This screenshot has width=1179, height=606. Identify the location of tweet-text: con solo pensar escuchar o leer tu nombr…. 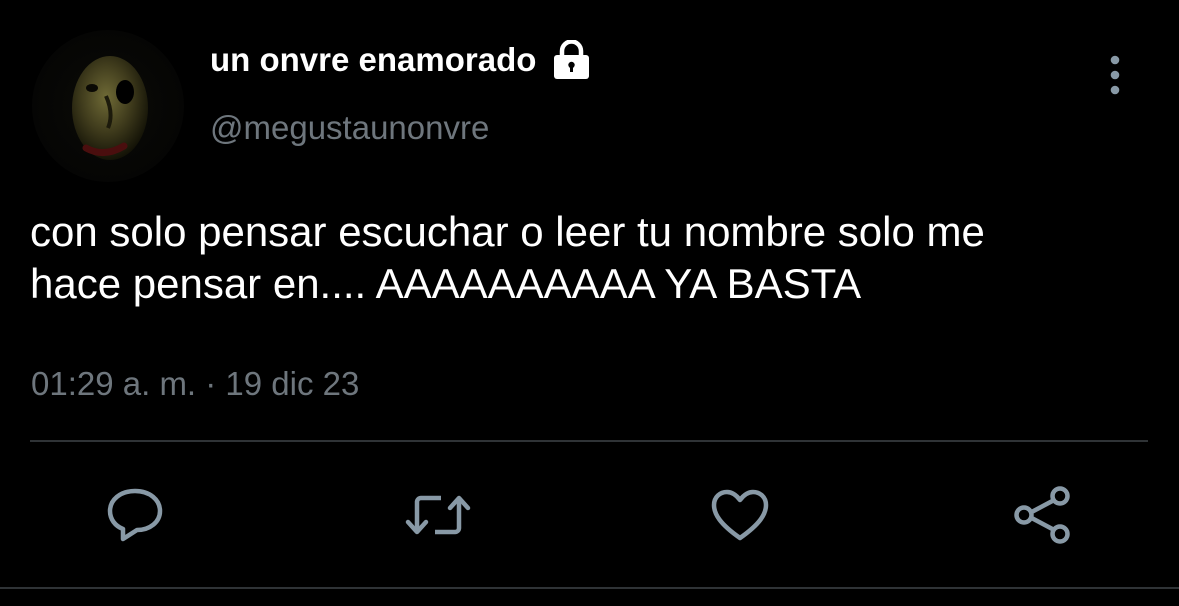
(507, 257).